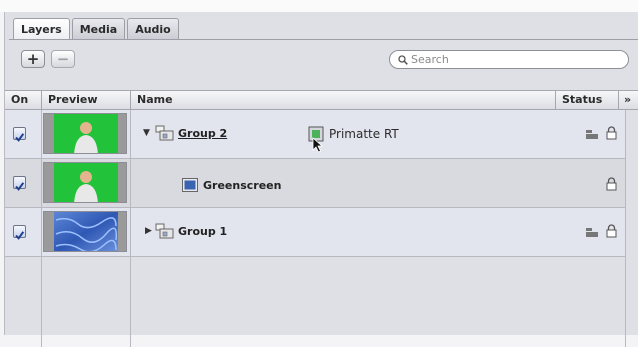 The height and width of the screenshot is (347, 638). I want to click on layer-row-group-1: ▶ Group 1, so click(315, 232).